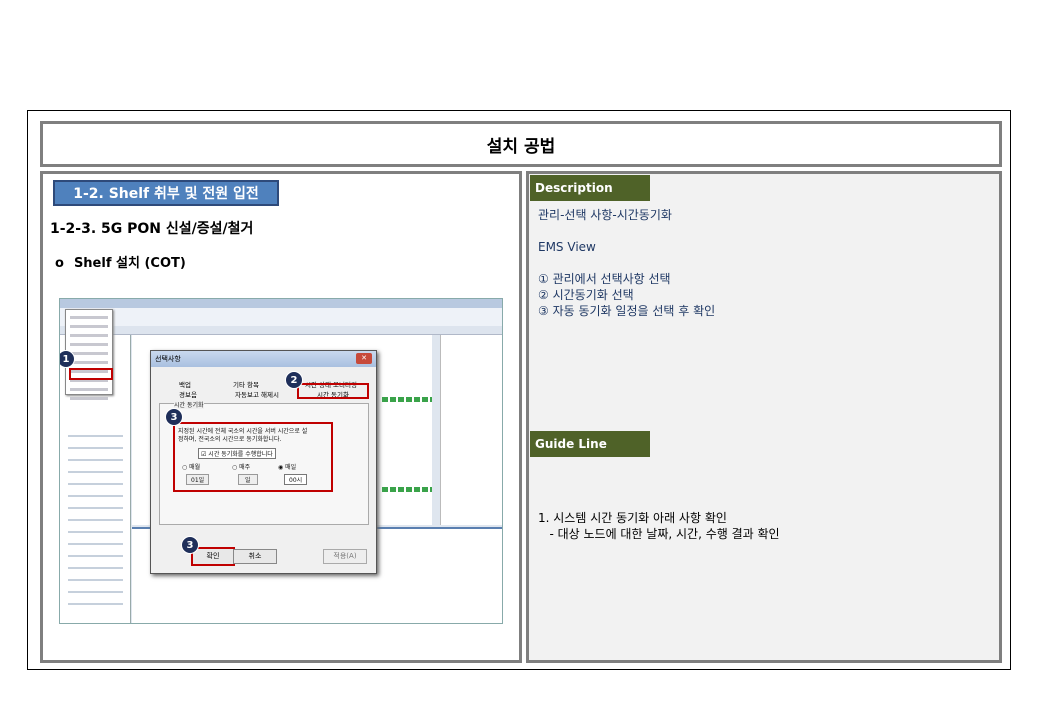 The image size is (1040, 720). Describe the element at coordinates (255, 556) in the screenshot. I see `cancel-button: 취소` at that location.